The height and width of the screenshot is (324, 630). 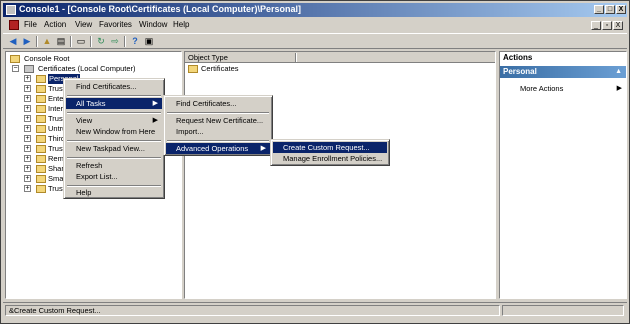 I want to click on menu-item-help: Help, so click(x=114, y=192).